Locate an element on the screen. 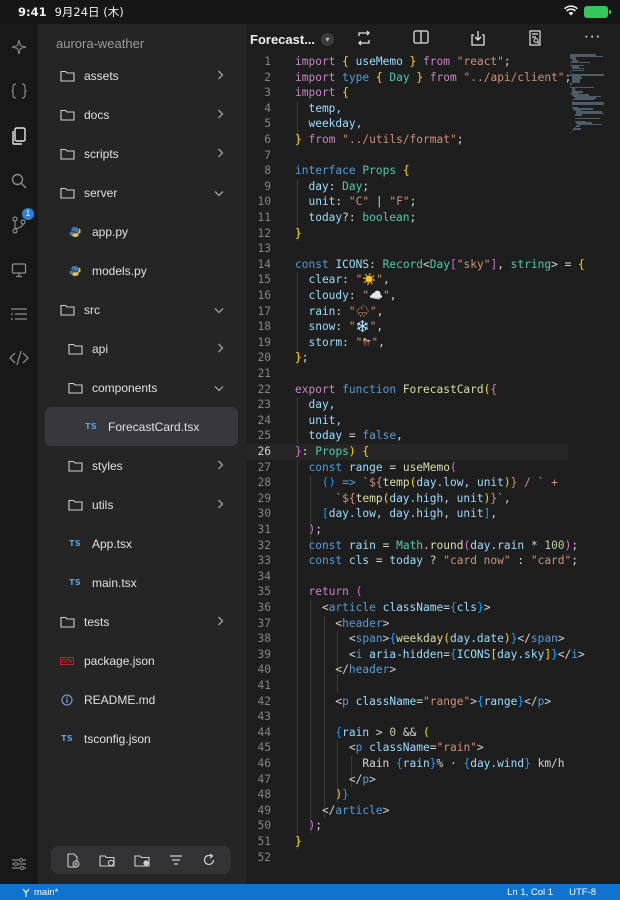 The height and width of the screenshot is (900, 620). code-line: 20}; is located at coordinates (407, 358).